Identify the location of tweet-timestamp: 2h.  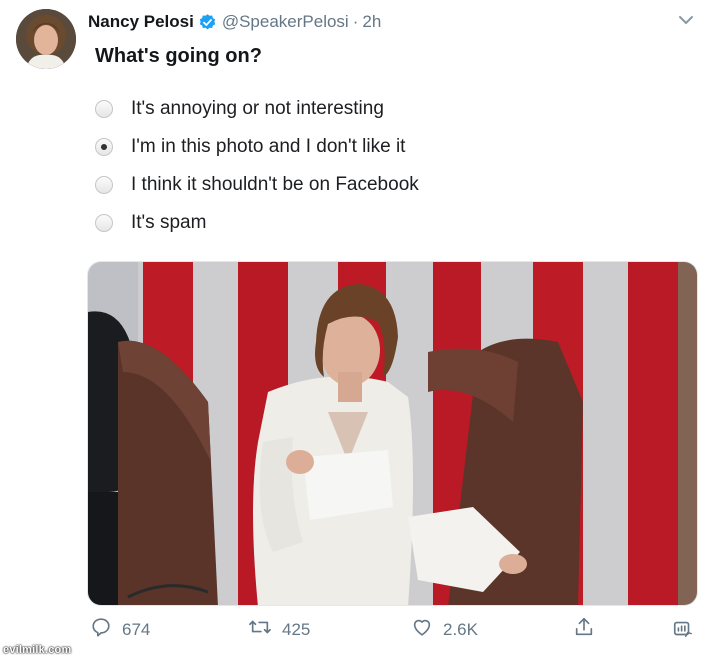
(371, 22).